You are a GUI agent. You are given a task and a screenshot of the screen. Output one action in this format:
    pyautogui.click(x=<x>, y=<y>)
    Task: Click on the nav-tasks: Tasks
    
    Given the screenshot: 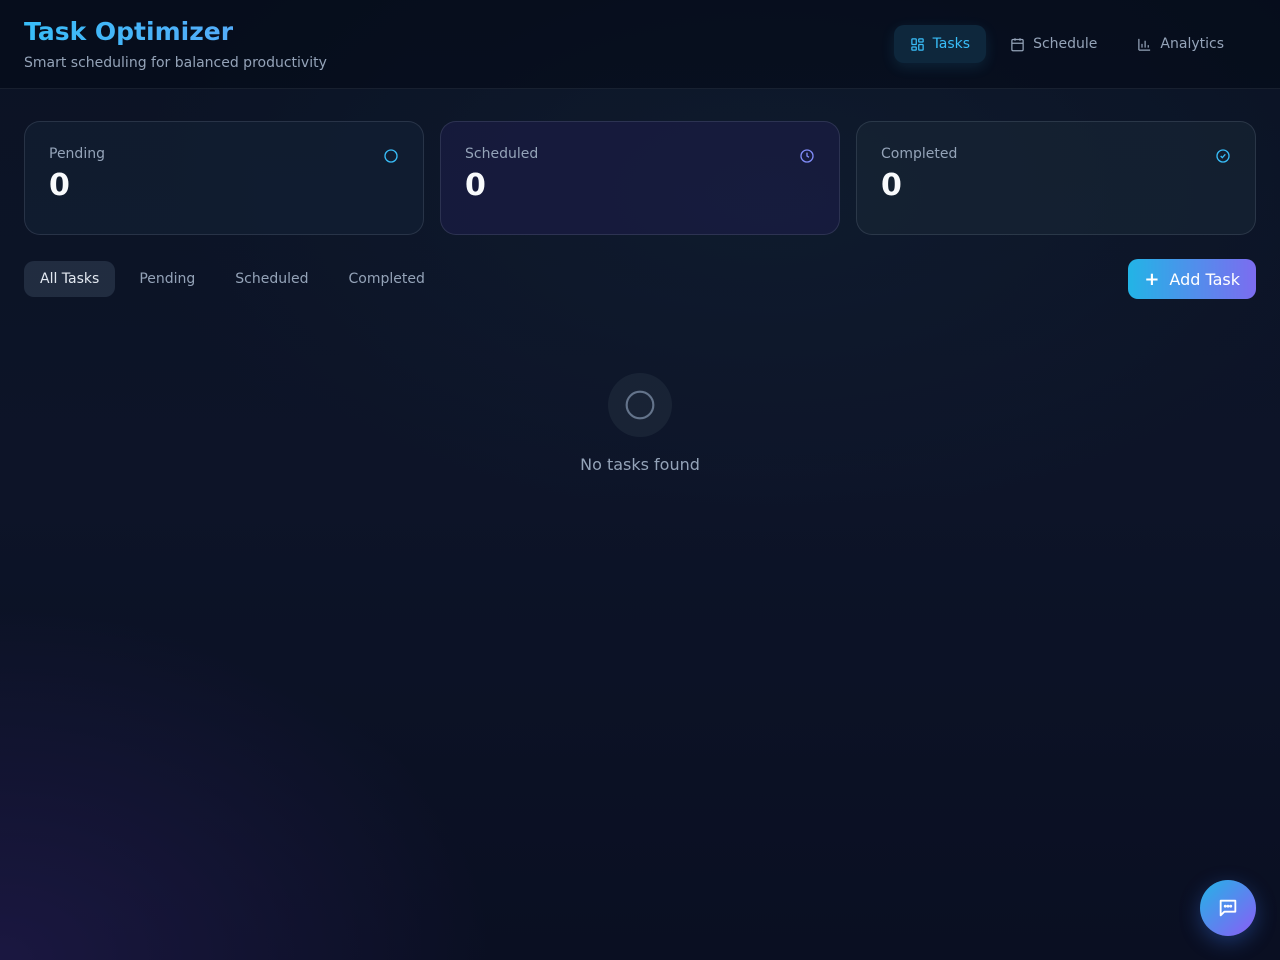 What is the action you would take?
    pyautogui.click(x=940, y=44)
    